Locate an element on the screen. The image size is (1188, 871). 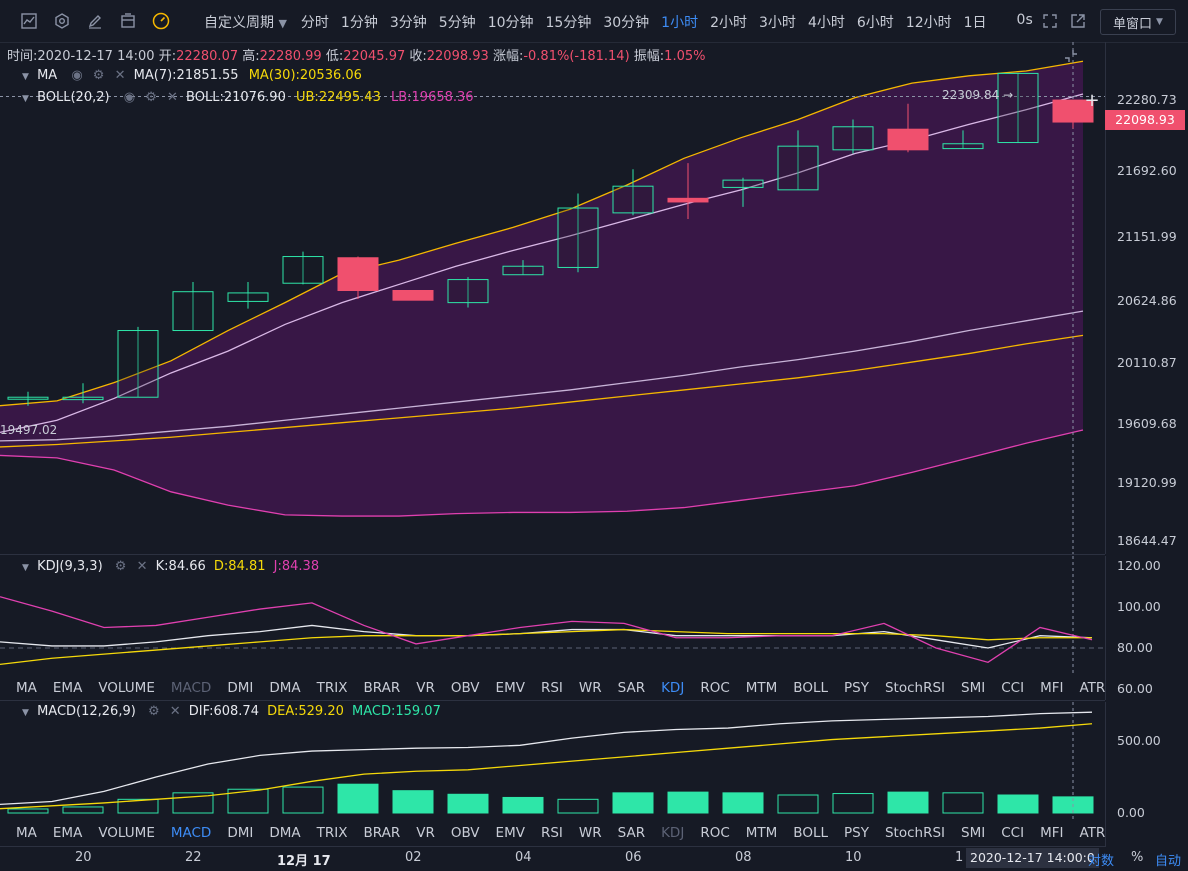
macd-axis is located at coordinates (1146, 774).